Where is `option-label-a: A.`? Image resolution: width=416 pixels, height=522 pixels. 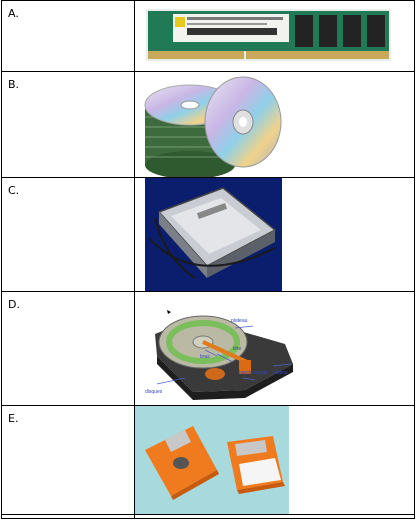
option-label-a: A. is located at coordinates (13, 13).